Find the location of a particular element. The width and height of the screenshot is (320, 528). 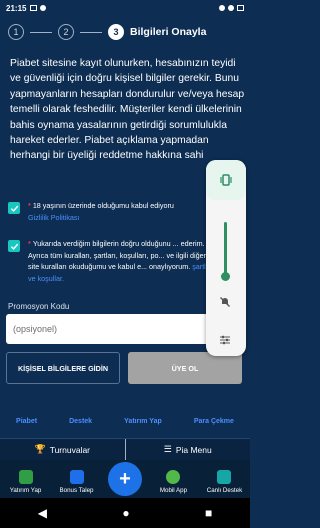

notifications-off-icon is located at coordinates (225, 302).